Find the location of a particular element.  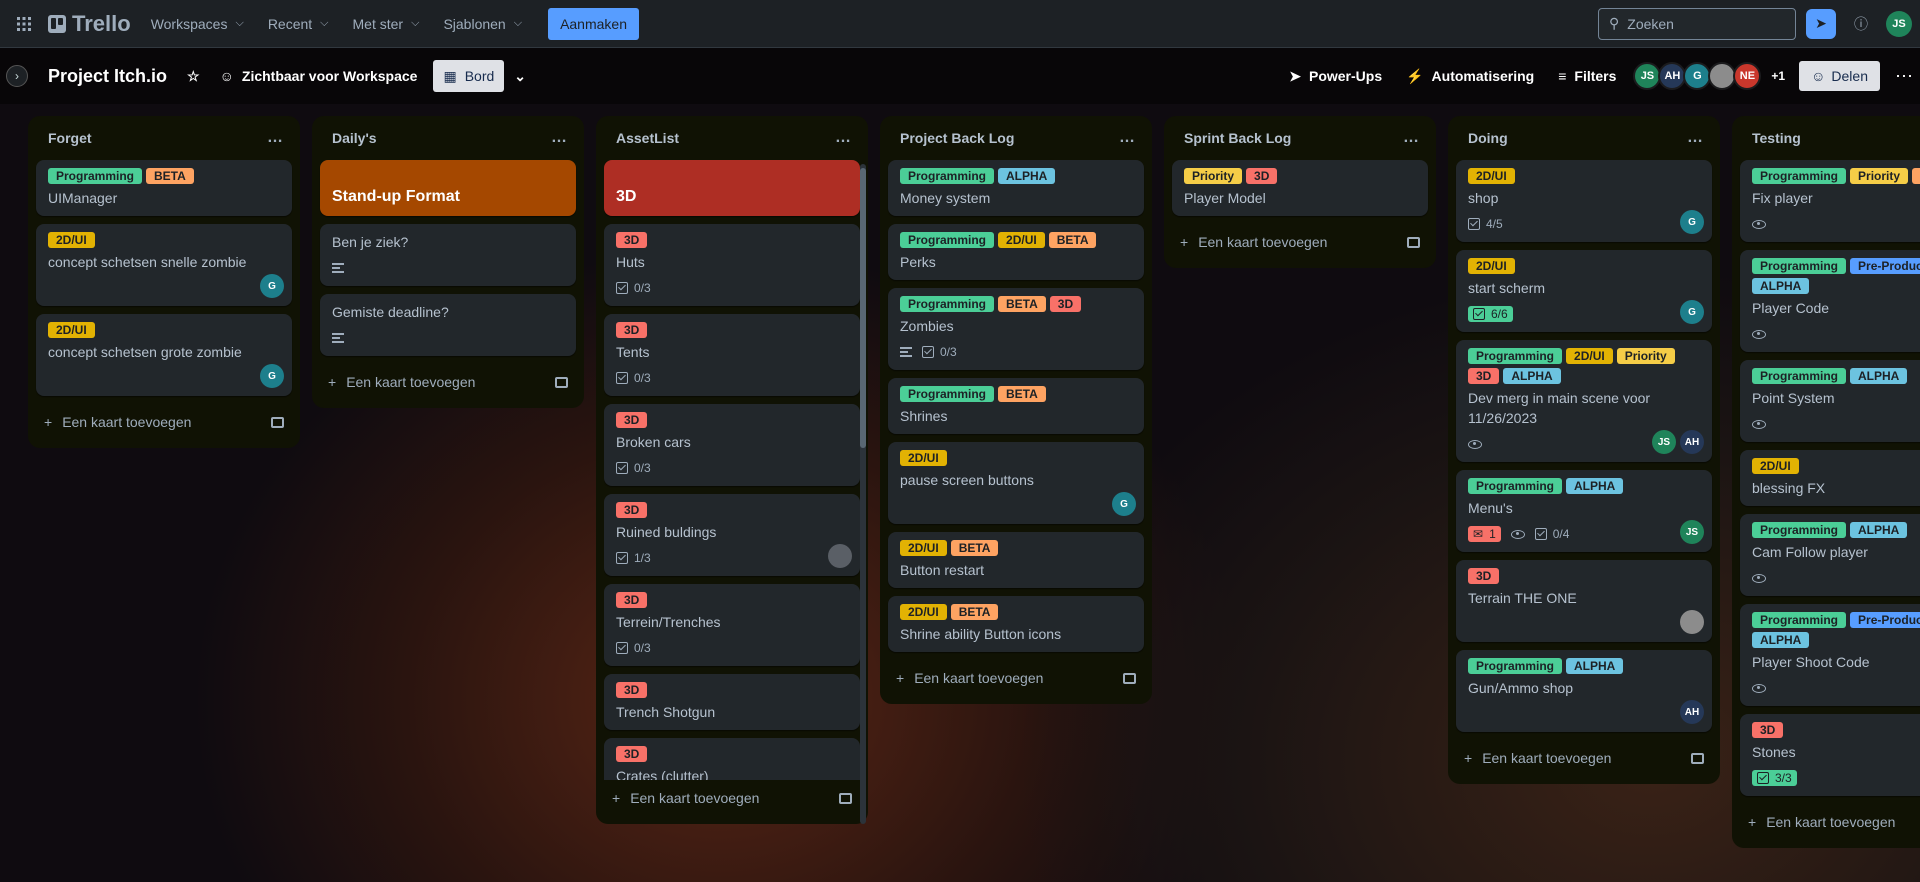

label-beta: BETA is located at coordinates (1022, 304).